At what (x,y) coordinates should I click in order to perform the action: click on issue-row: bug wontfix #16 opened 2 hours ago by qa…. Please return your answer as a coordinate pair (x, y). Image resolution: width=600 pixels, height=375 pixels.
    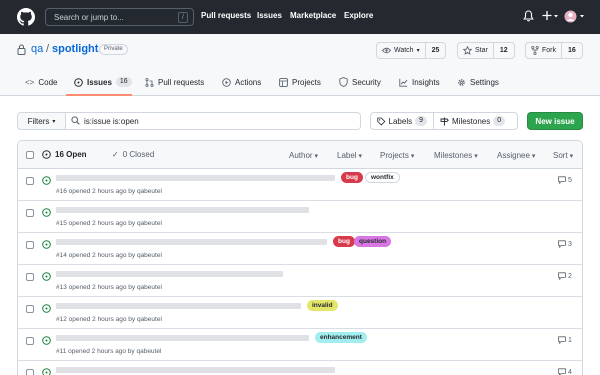
    Looking at the image, I should click on (300, 185).